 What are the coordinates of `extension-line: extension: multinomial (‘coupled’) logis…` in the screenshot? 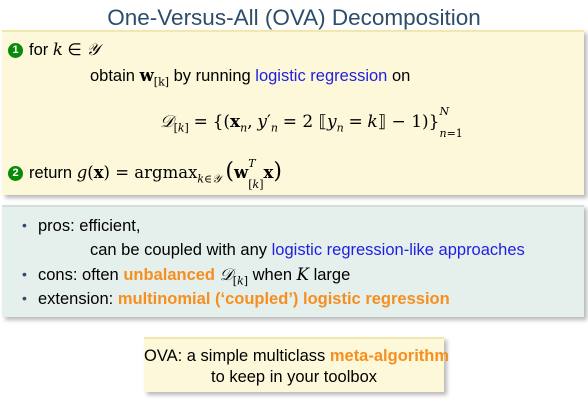 It's located at (244, 299).